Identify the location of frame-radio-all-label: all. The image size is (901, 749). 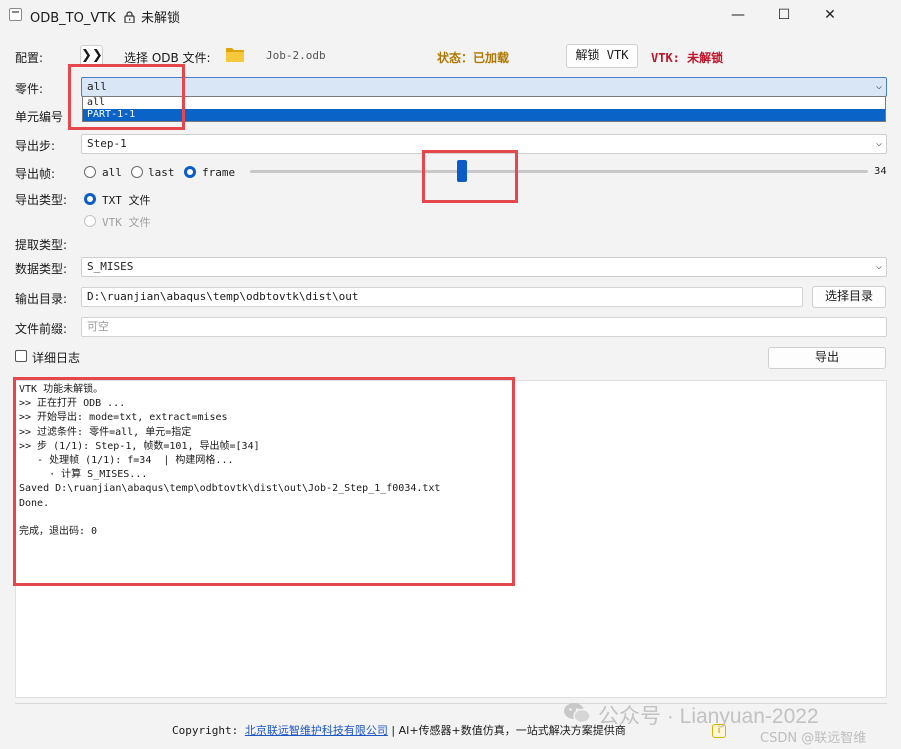
(112, 172).